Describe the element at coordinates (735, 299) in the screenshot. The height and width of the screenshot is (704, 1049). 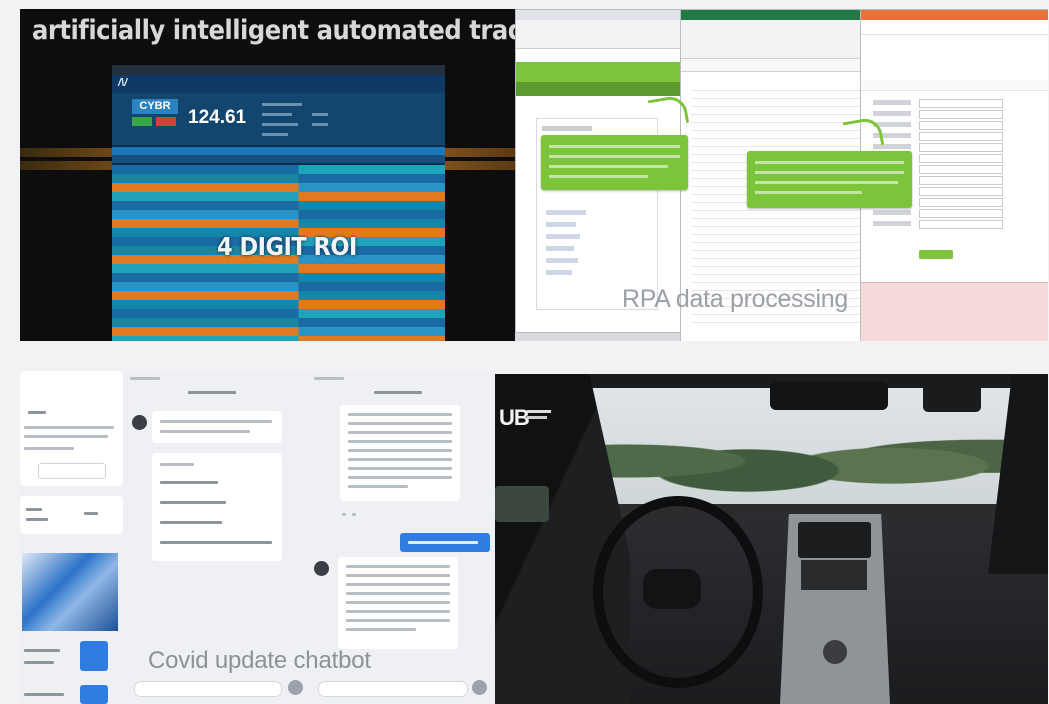
I see `panel-caption: RPA data processing` at that location.